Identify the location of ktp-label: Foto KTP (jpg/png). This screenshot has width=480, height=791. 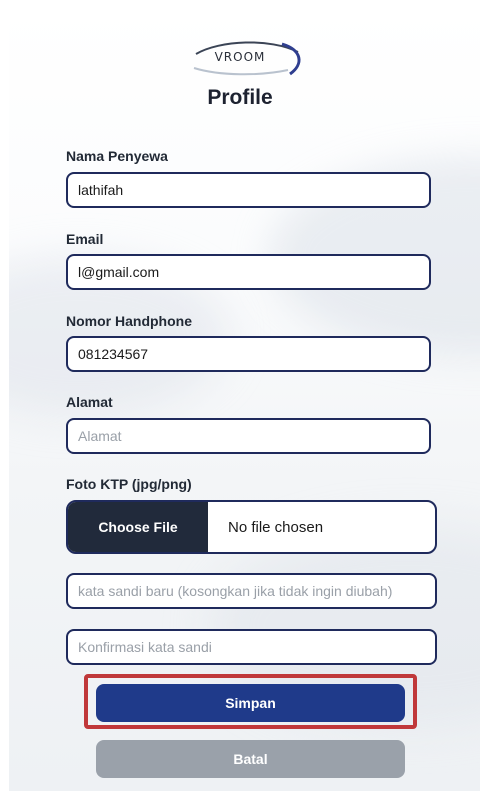
(129, 484).